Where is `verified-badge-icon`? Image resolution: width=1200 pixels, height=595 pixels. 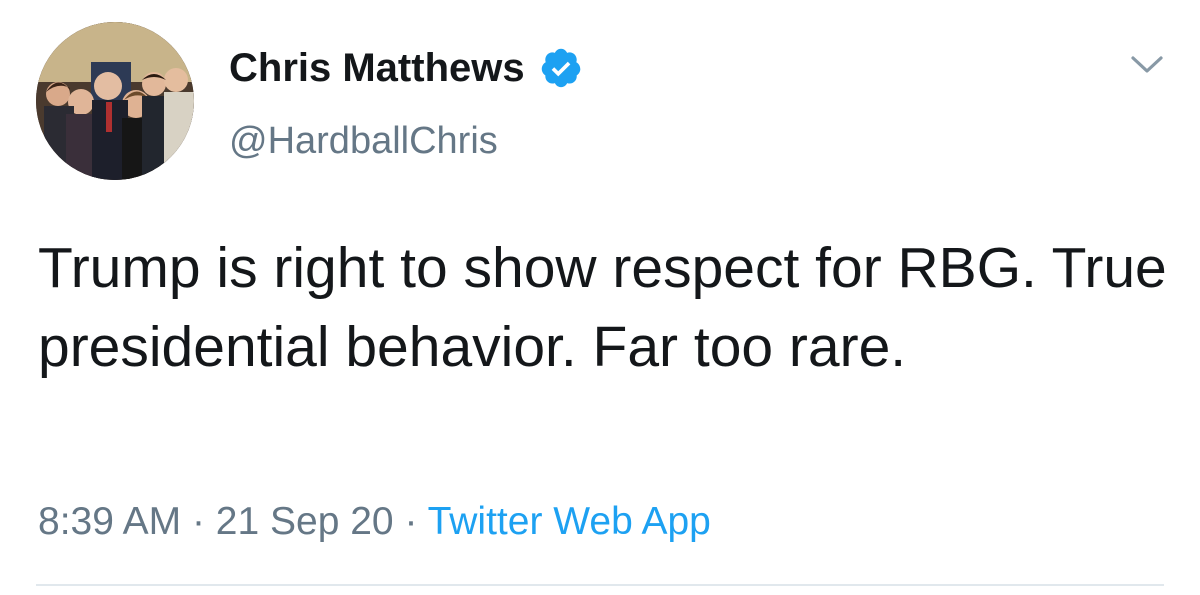 verified-badge-icon is located at coordinates (561, 68).